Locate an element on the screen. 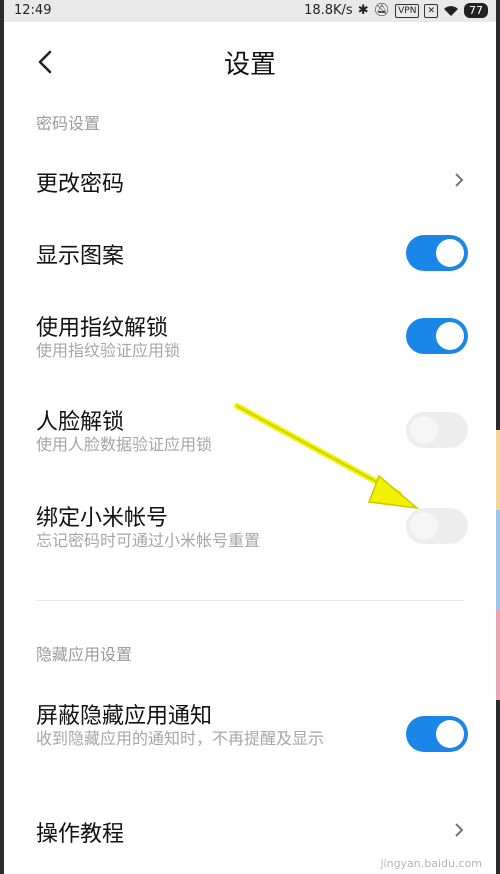 The height and width of the screenshot is (874, 500). status-icons: 18.8K/s ✱ 🔕︎ VPN ✕ 77 is located at coordinates (396, 10).